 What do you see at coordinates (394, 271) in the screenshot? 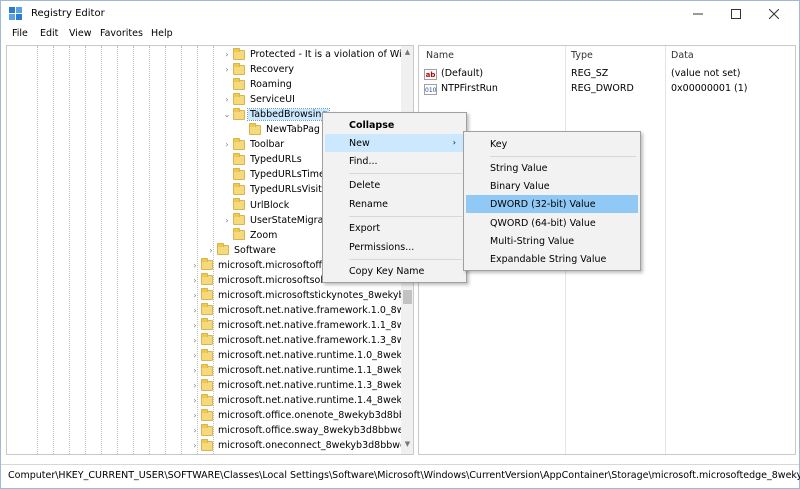
I see `context-copy-key-name: Copy Key Name` at bounding box center [394, 271].